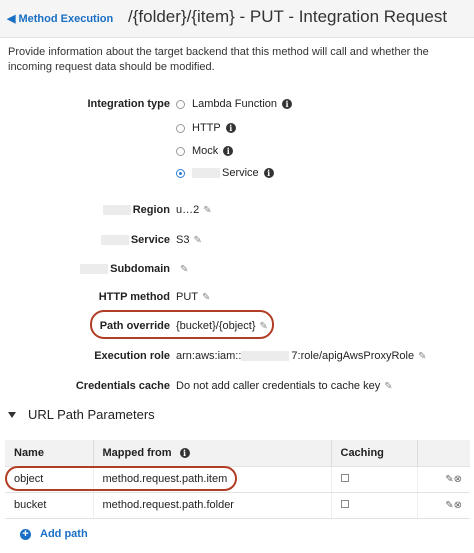  What do you see at coordinates (374, 453) in the screenshot?
I see `column-header-caching: Caching` at bounding box center [374, 453].